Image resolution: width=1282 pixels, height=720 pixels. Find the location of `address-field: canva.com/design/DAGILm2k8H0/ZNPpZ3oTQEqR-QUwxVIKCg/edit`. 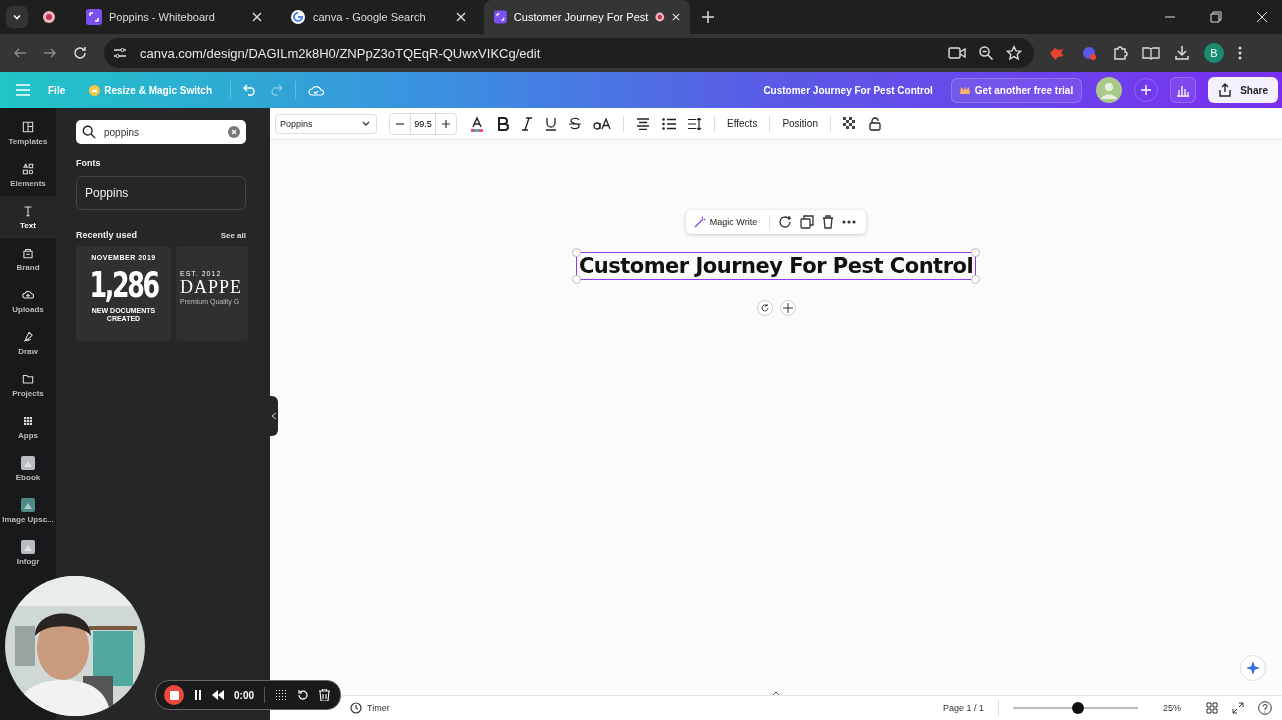

address-field: canva.com/design/DAGILm2k8H0/ZNPpZ3oTQEqR-QUwxVIKCg/edit is located at coordinates (569, 53).